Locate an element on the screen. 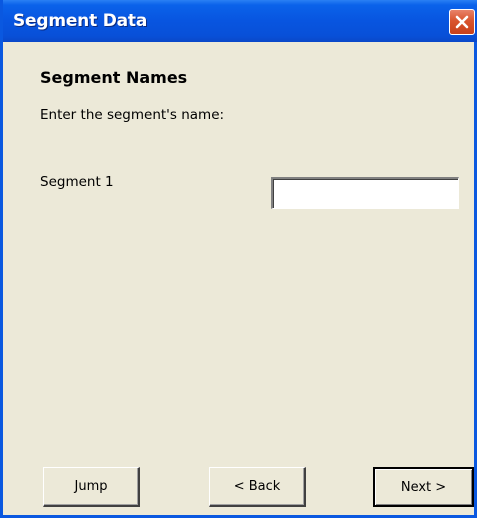  close-icon is located at coordinates (462, 22).